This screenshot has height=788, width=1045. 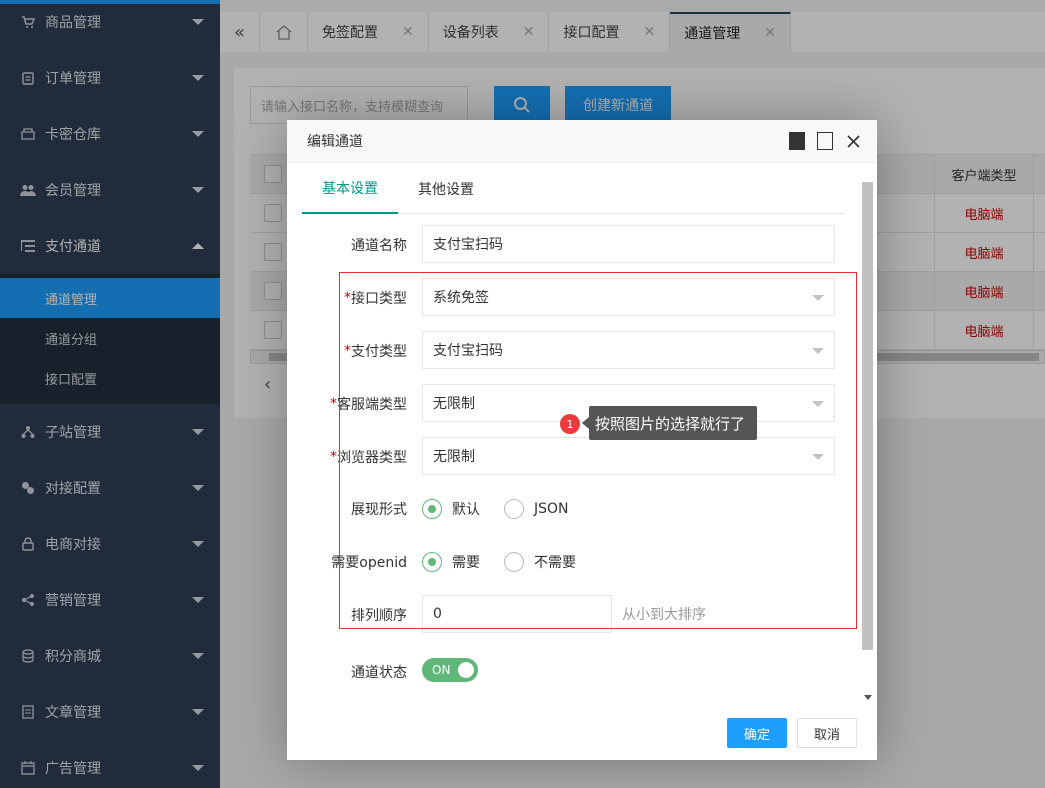 I want to click on dialog-tabs: 基本设置 其他设置, so click(x=574, y=189).